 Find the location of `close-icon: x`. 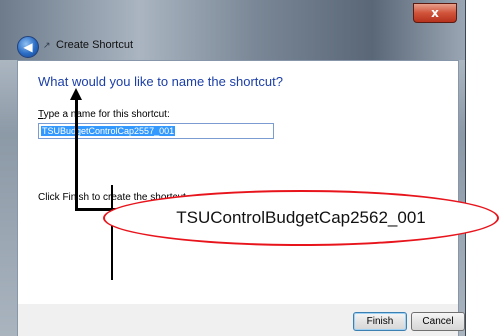

close-icon: x is located at coordinates (435, 13).